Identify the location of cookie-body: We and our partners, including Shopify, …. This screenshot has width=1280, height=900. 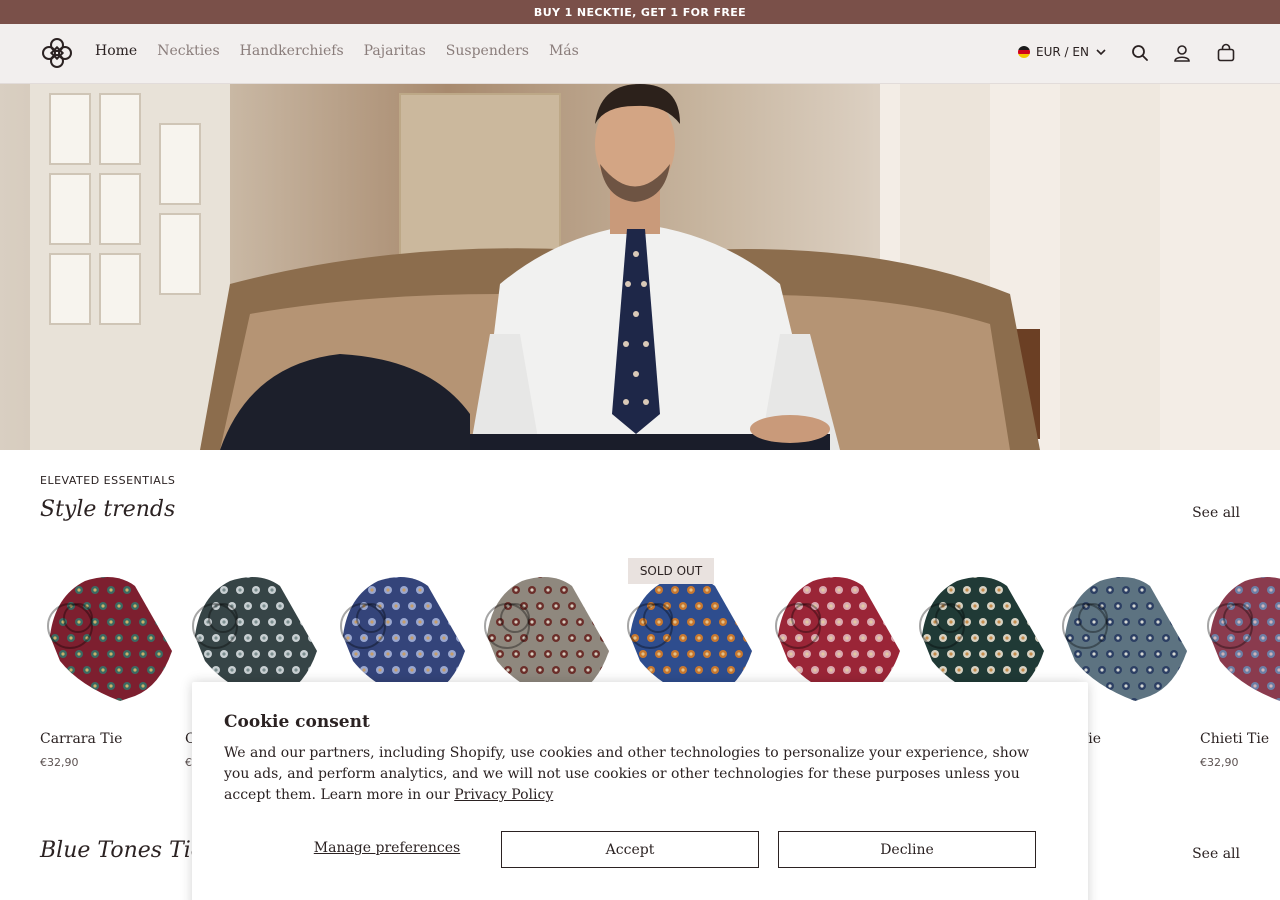
(639, 774).